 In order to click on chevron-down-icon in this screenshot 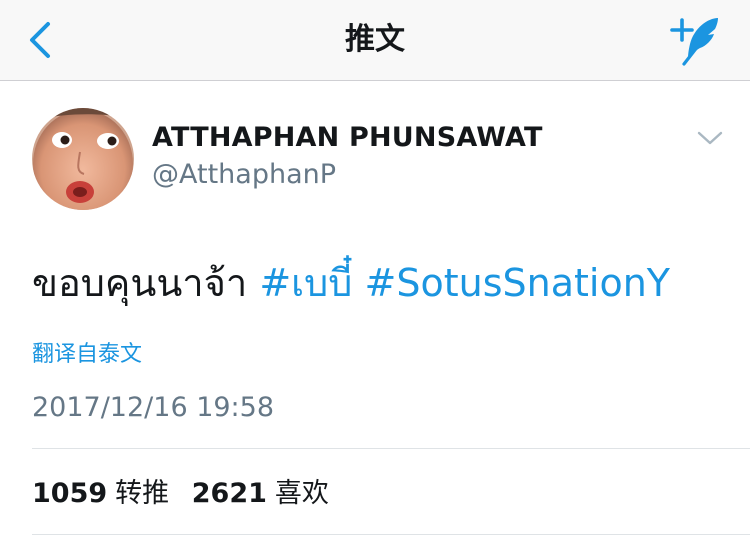, I will do `click(710, 138)`.